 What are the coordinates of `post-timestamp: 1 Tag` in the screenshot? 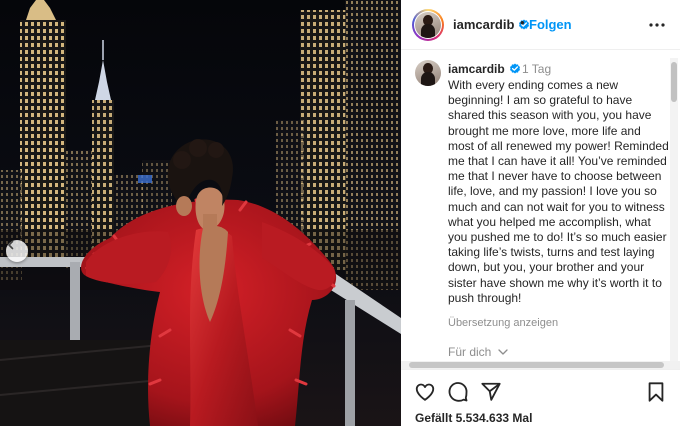 It's located at (536, 69).